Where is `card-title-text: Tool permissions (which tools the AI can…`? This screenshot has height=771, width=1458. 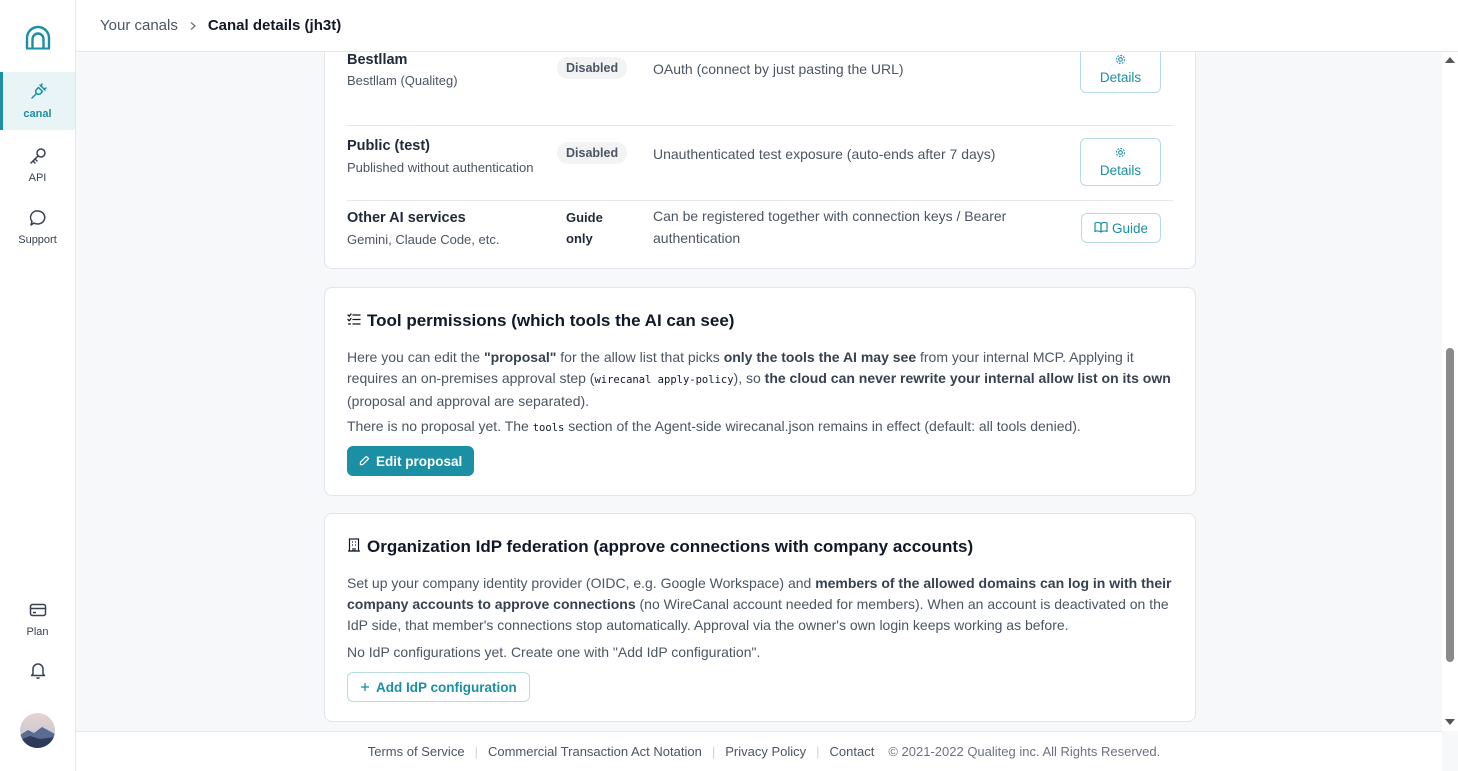 card-title-text: Tool permissions (which tools the AI can… is located at coordinates (551, 320).